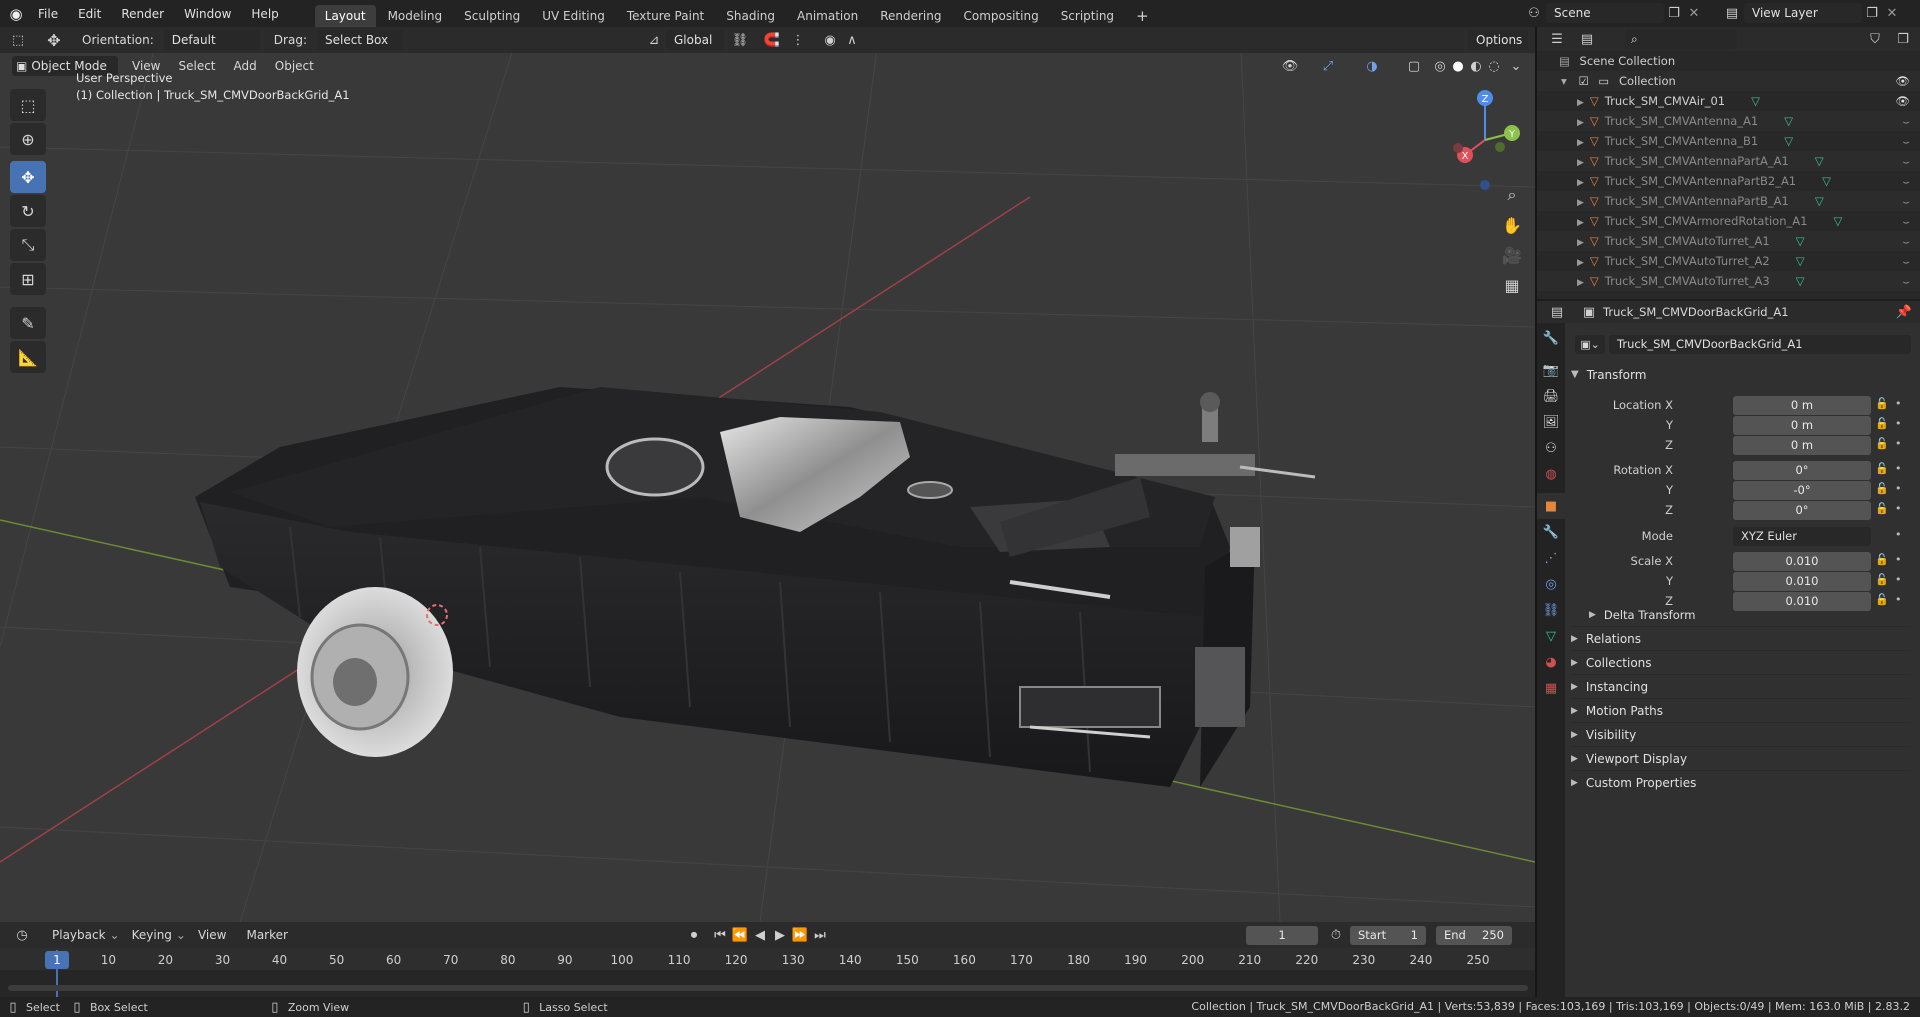  Describe the element at coordinates (1728, 281) in the screenshot. I see `outliner-object-row: ▶ ▽ Truck_SM_CMVAutoTurret_A3 ▽ ⌣` at that location.